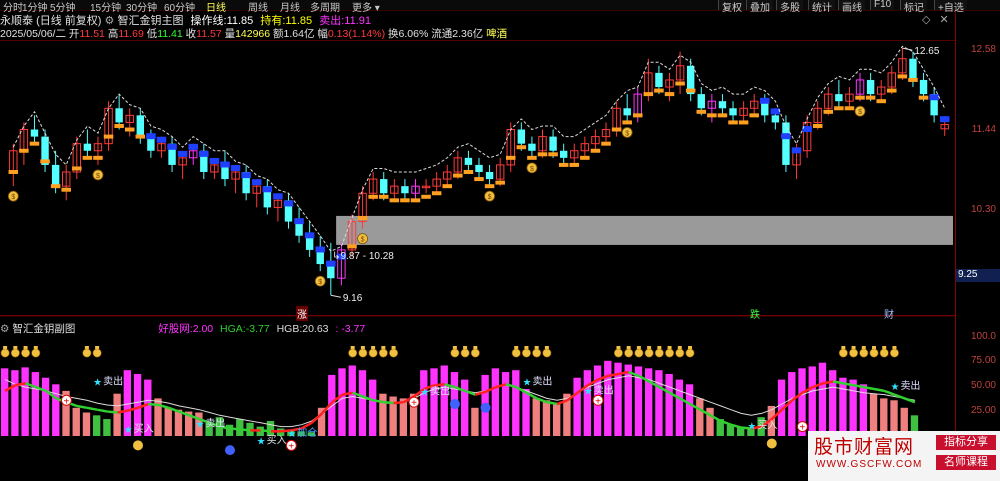 The width and height of the screenshot is (1000, 481). Describe the element at coordinates (944, 20) in the screenshot. I see `close-icon: ✕` at that location.